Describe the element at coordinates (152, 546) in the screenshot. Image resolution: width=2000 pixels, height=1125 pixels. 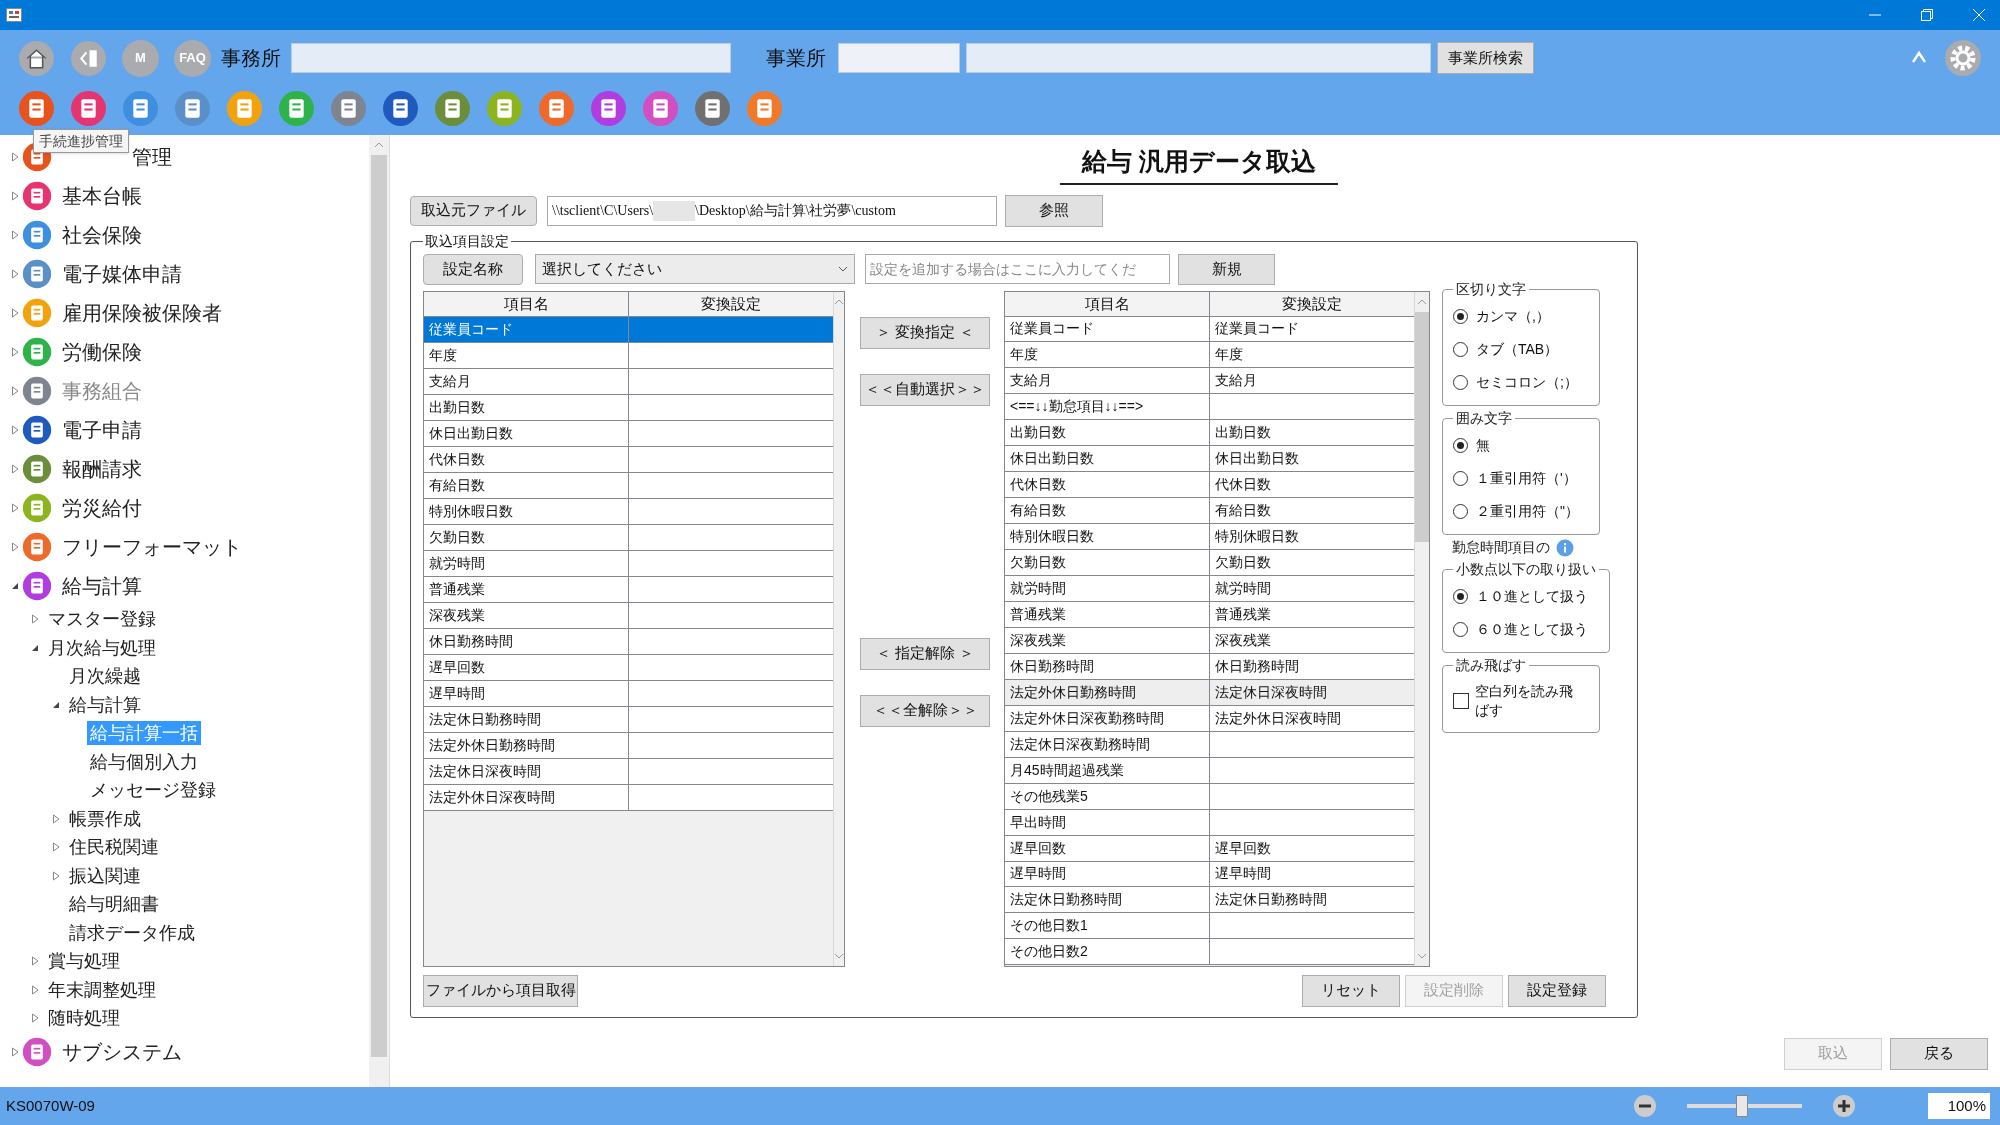
I see `tree-item: フリーフォーマット` at that location.